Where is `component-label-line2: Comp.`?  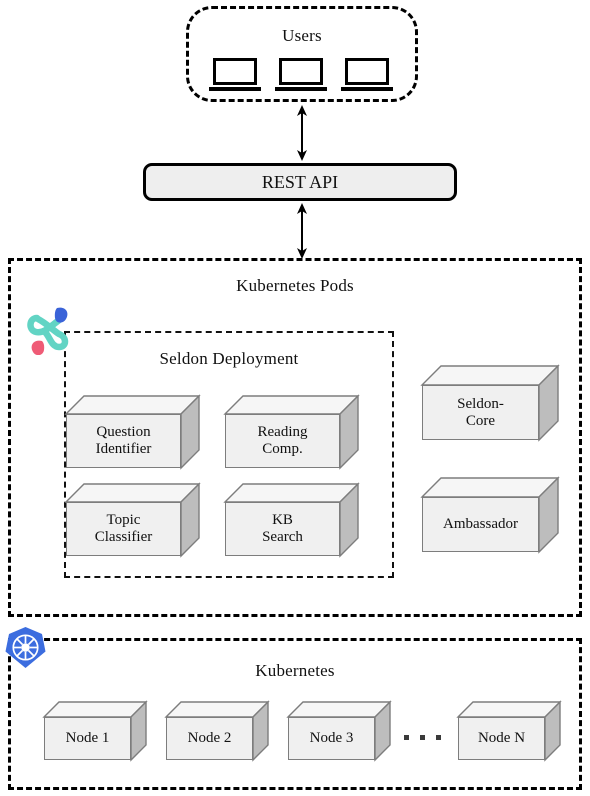
component-label-line2: Comp. is located at coordinates (282, 449).